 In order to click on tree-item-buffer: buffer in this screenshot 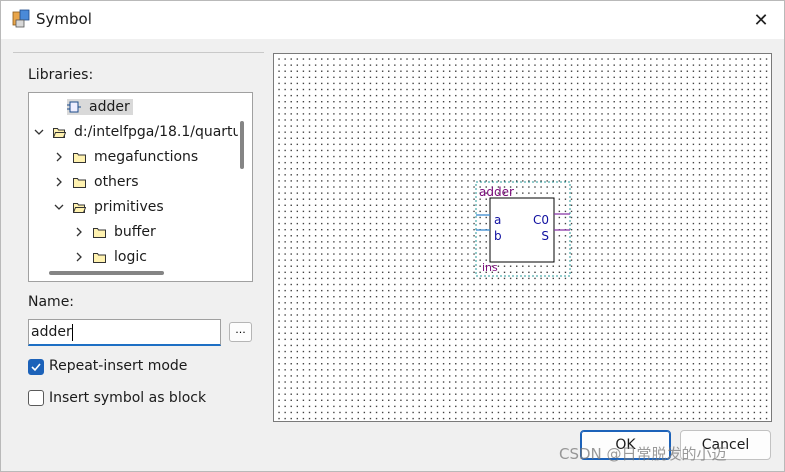, I will do `click(162, 231)`.